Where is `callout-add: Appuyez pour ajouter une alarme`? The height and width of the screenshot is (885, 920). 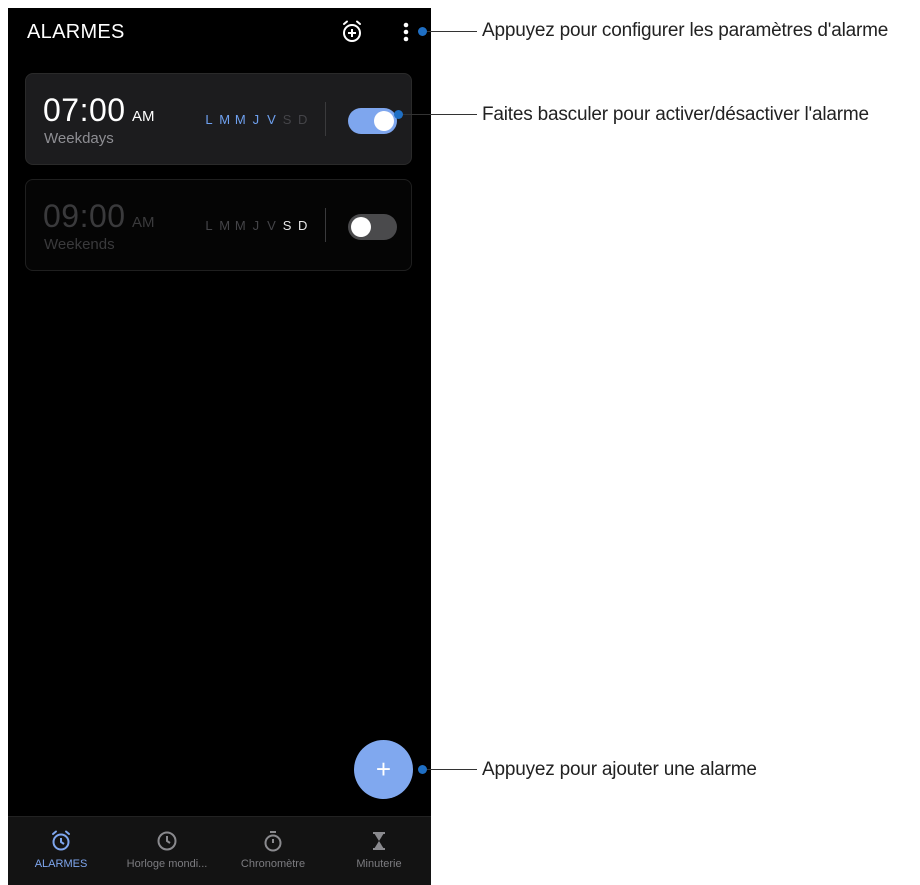
callout-add: Appuyez pour ajouter une alarme is located at coordinates (619, 769).